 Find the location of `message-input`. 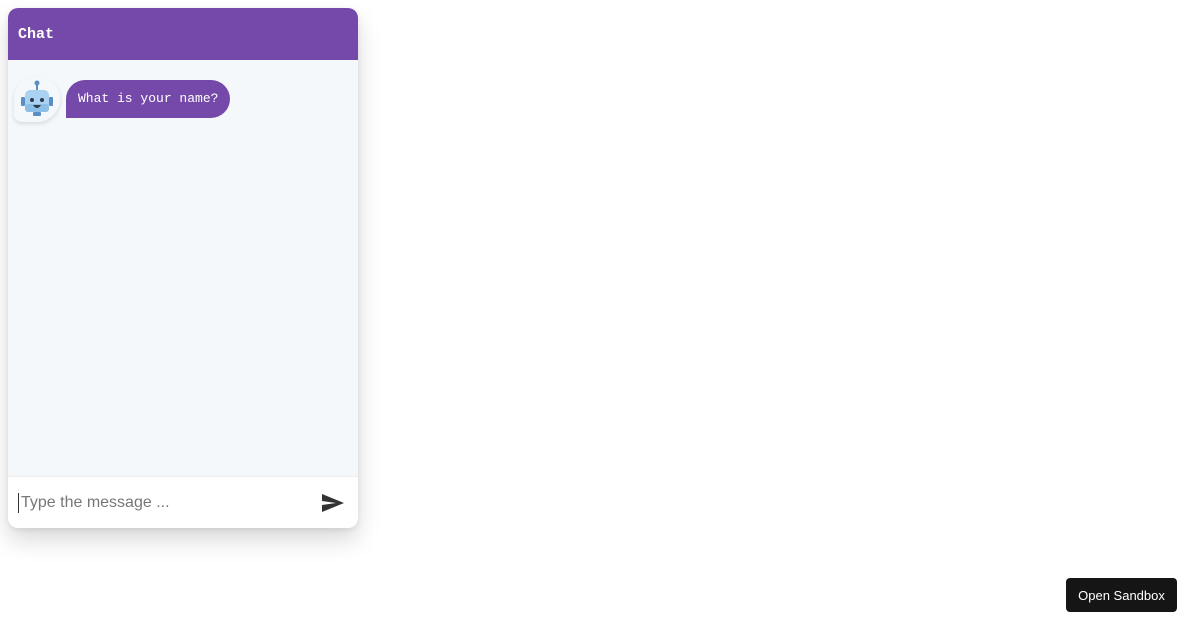

message-input is located at coordinates (163, 502).